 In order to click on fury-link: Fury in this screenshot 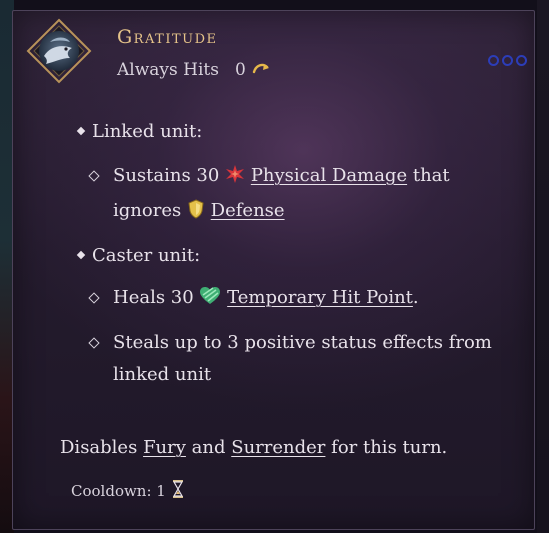, I will do `click(164, 447)`.